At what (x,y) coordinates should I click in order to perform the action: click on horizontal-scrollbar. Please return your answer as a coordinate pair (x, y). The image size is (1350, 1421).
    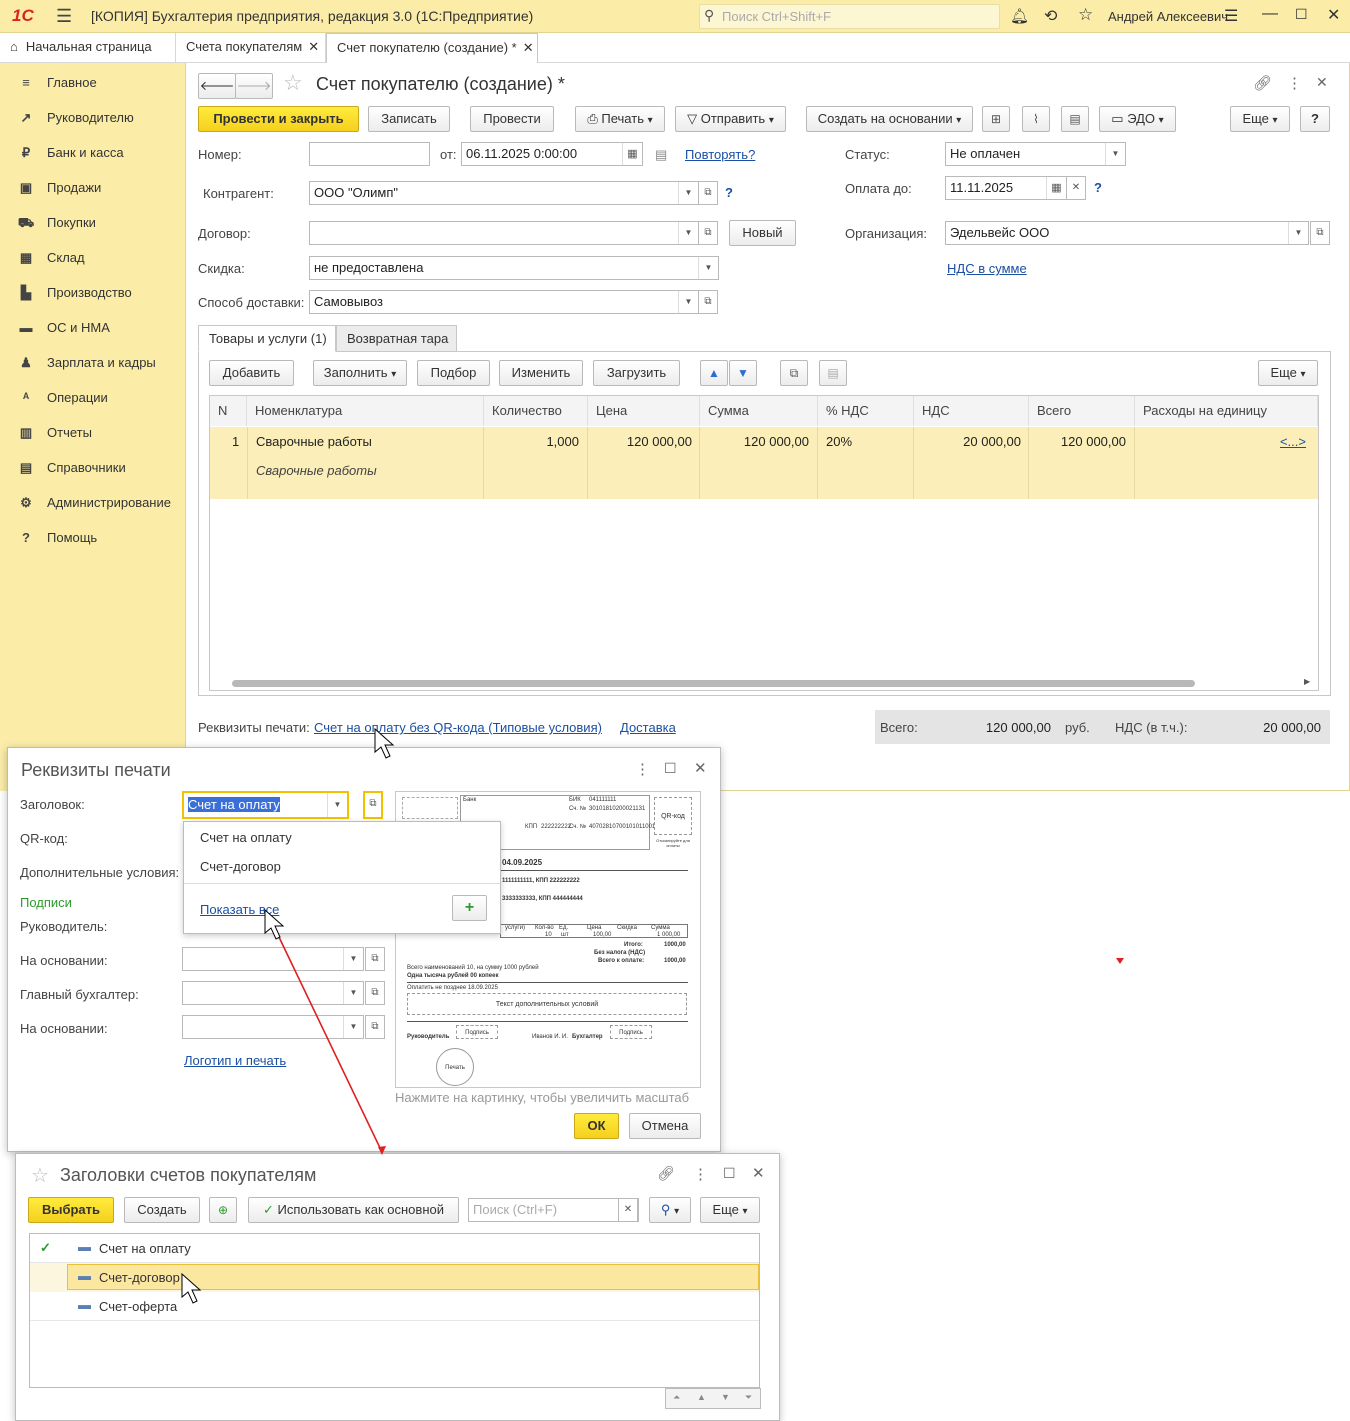
    Looking at the image, I should click on (713, 683).